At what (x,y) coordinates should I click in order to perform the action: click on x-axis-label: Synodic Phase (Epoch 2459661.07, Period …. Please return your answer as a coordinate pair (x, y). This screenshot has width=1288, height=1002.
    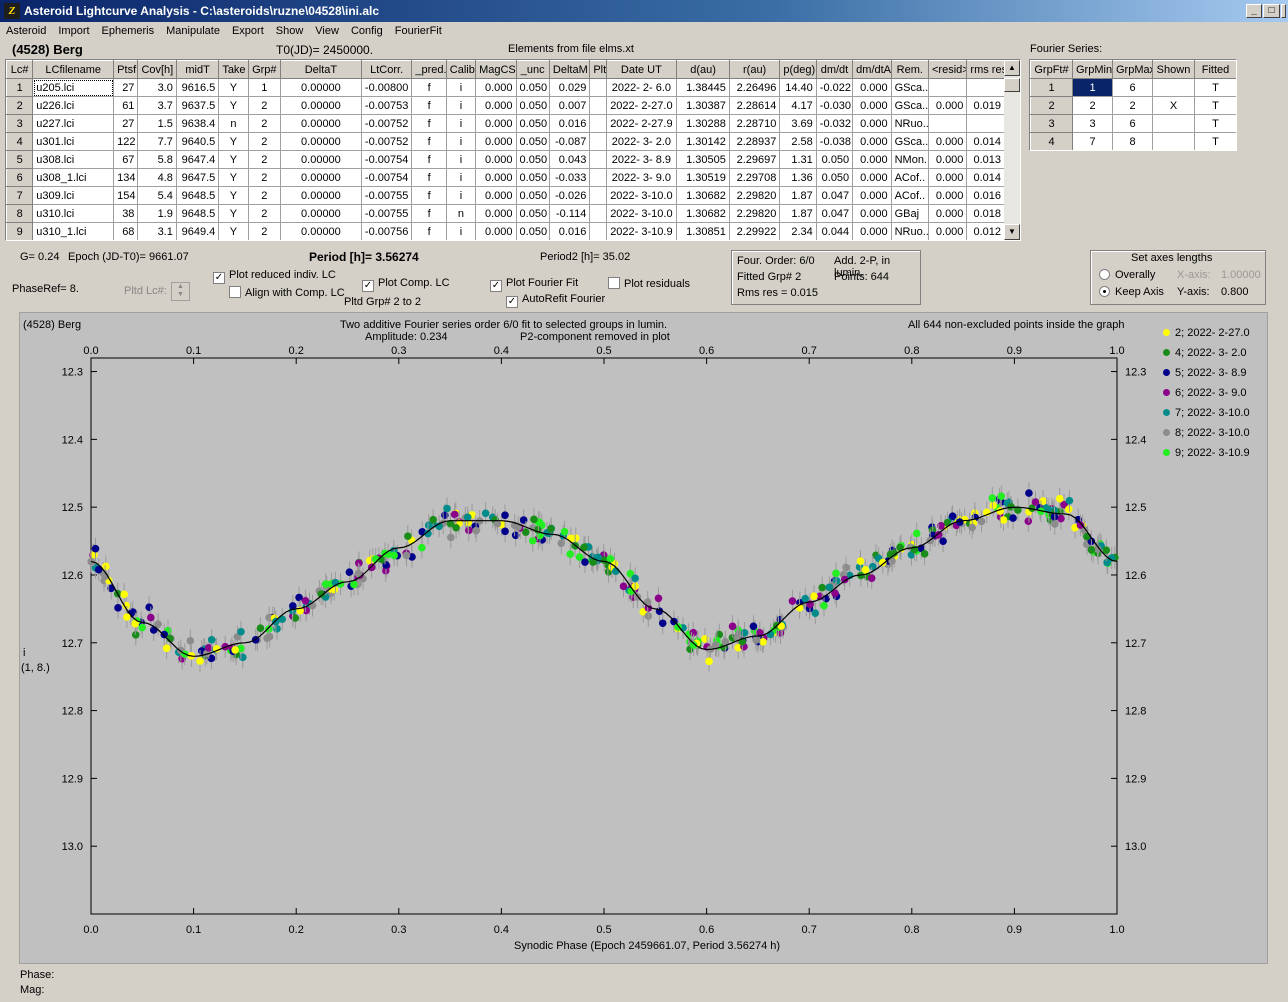
    Looking at the image, I should click on (647, 946).